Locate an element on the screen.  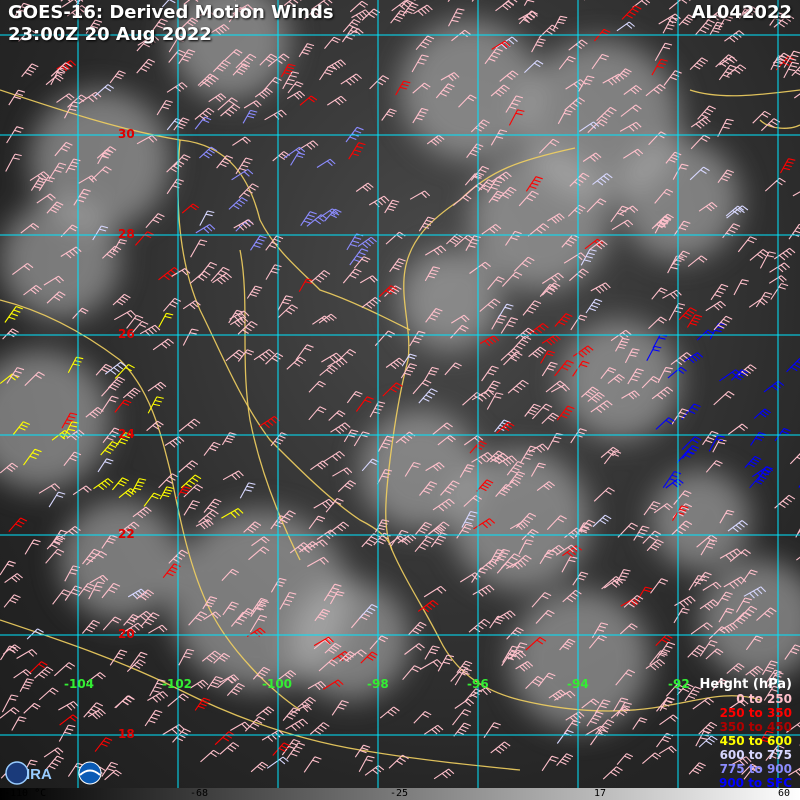
legend-item: 450 to 600 is located at coordinates (755, 741).